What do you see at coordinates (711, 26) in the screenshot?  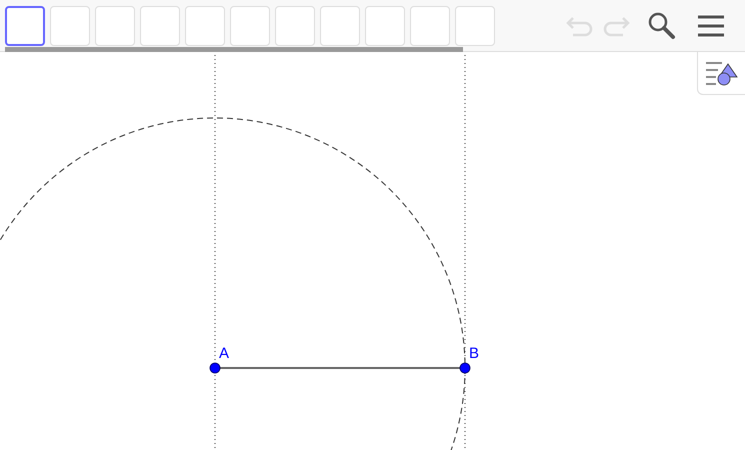 I see `menu-icon` at bounding box center [711, 26].